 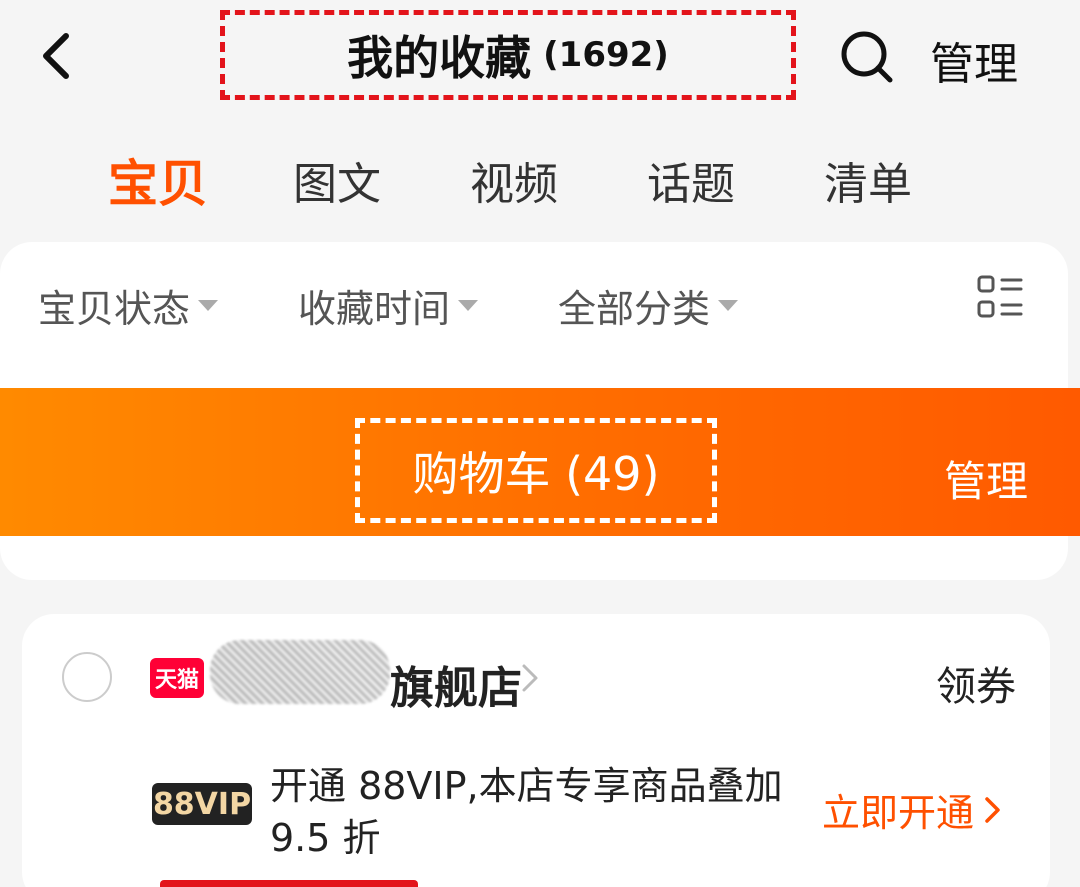 I want to click on back-button, so click(x=60, y=56).